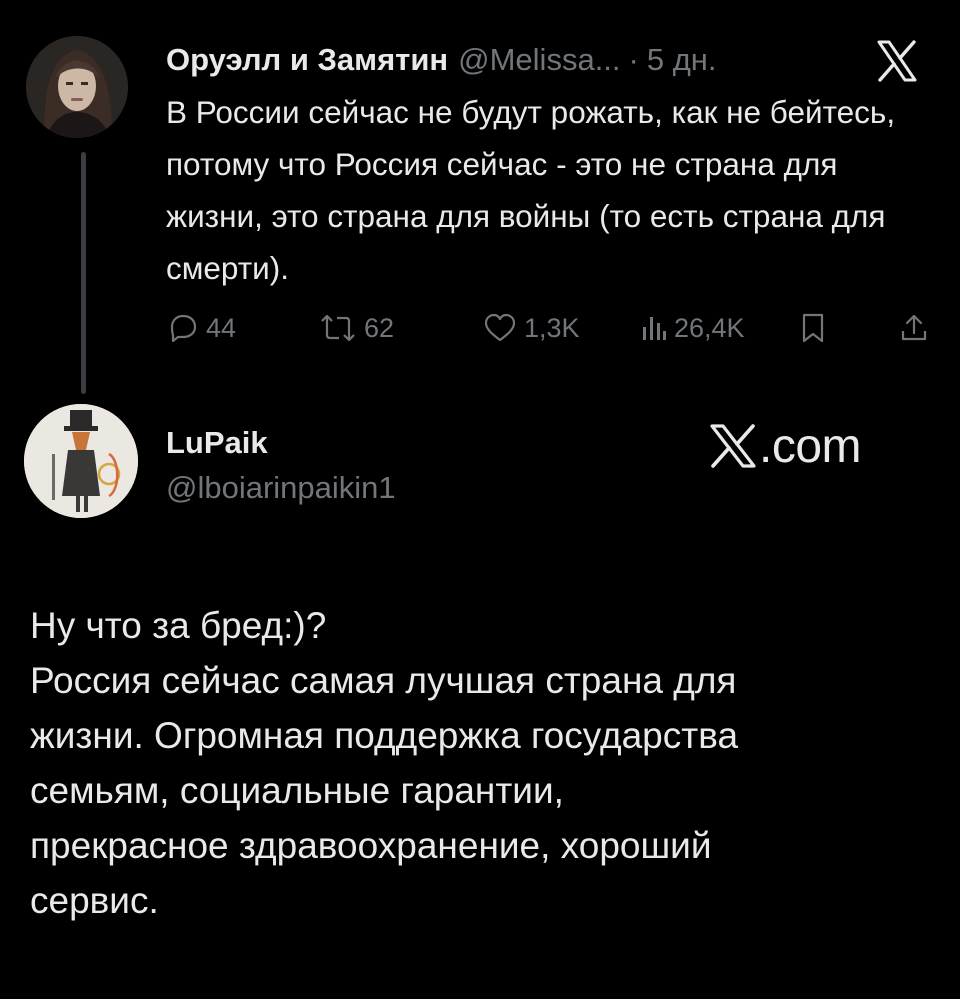  I want to click on reply-text-line: прекрасное здравоохранение, хороший, so click(371, 845).